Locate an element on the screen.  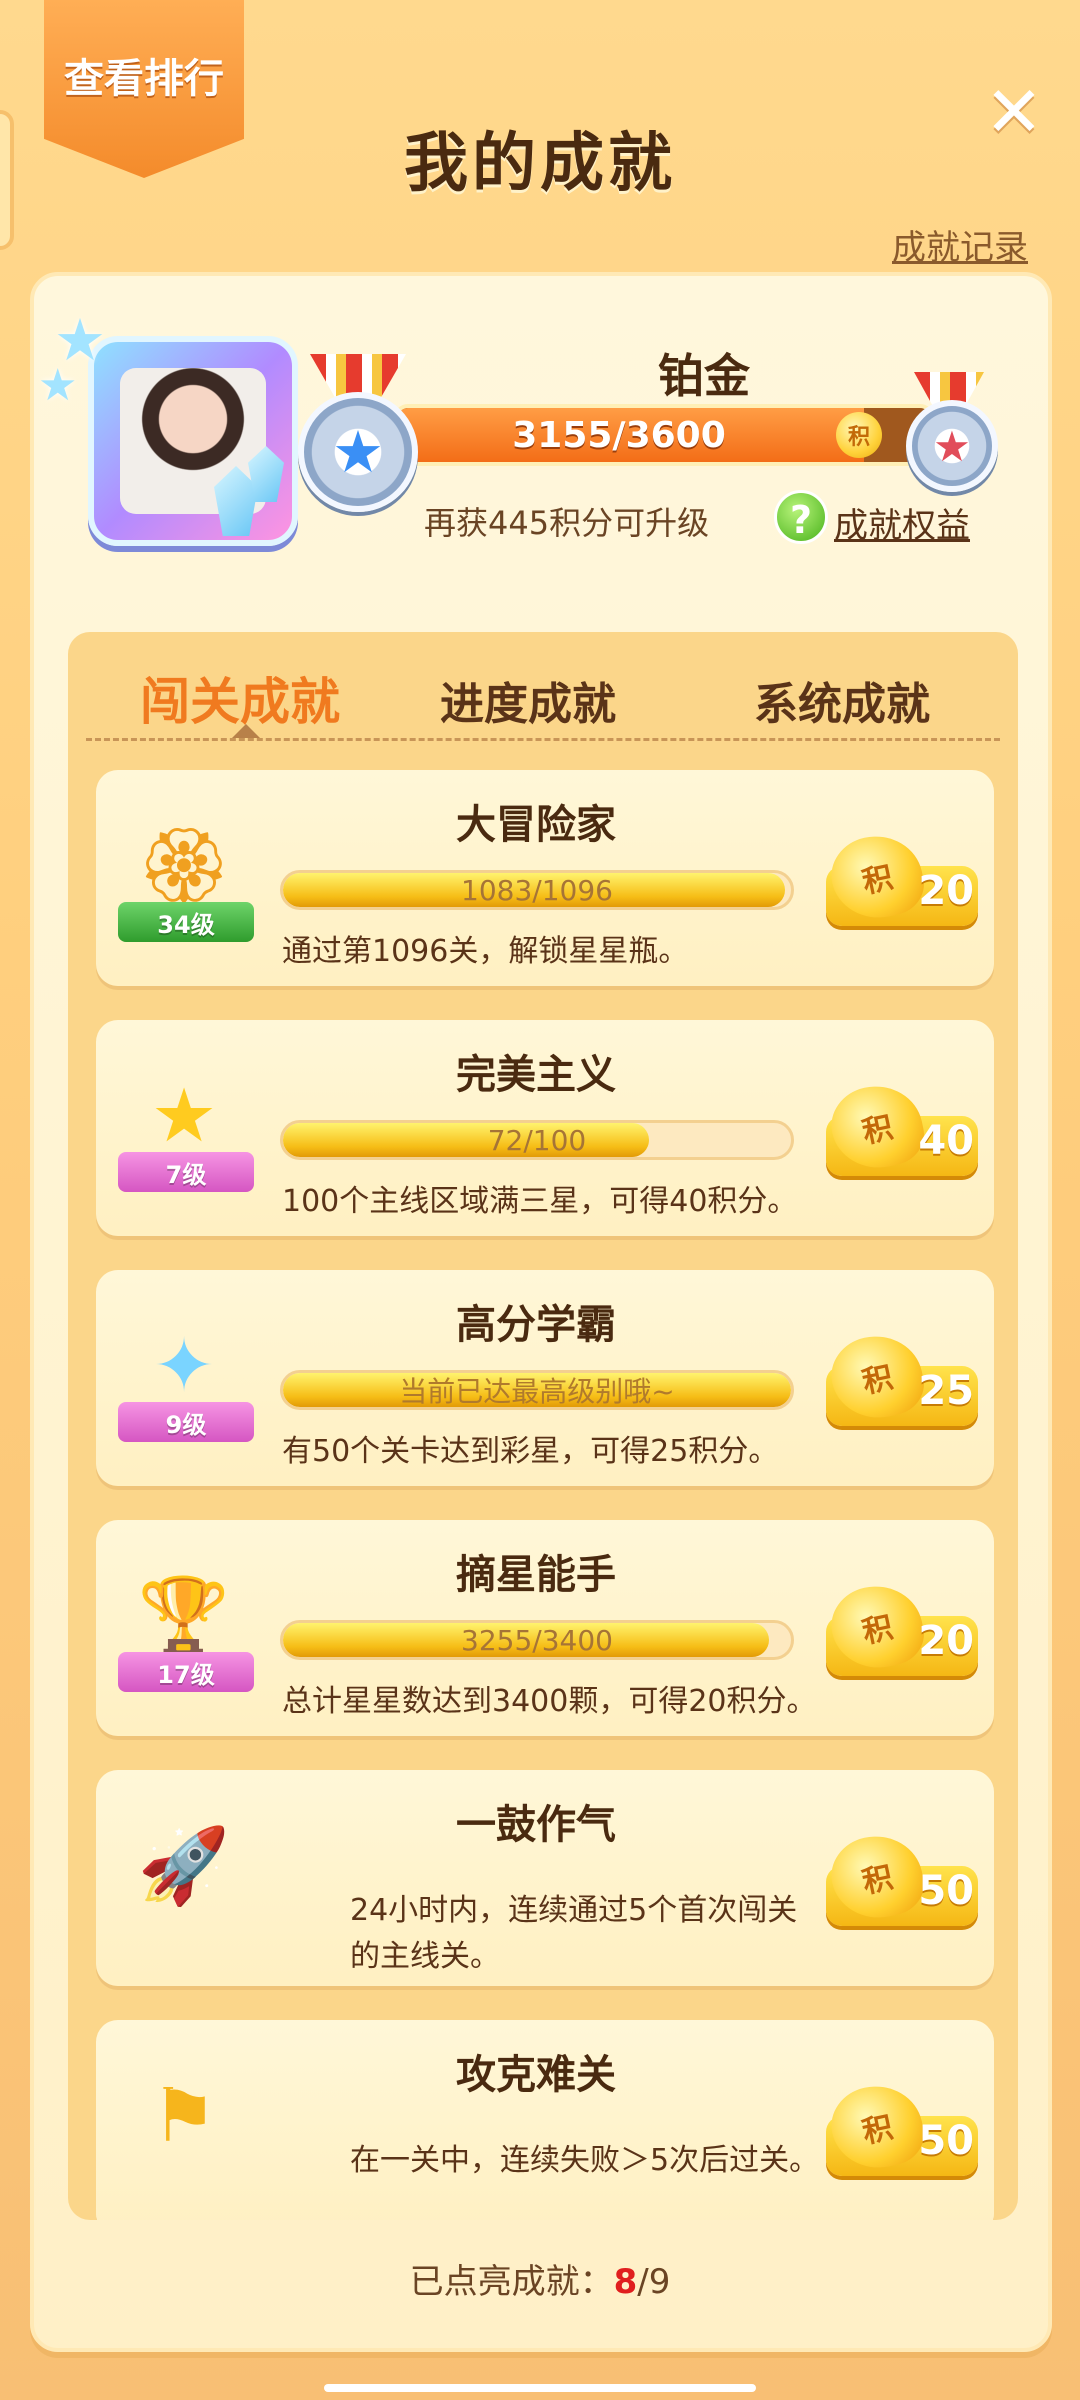
achievement-progress-bar: 3255/3400 is located at coordinates (537, 1640).